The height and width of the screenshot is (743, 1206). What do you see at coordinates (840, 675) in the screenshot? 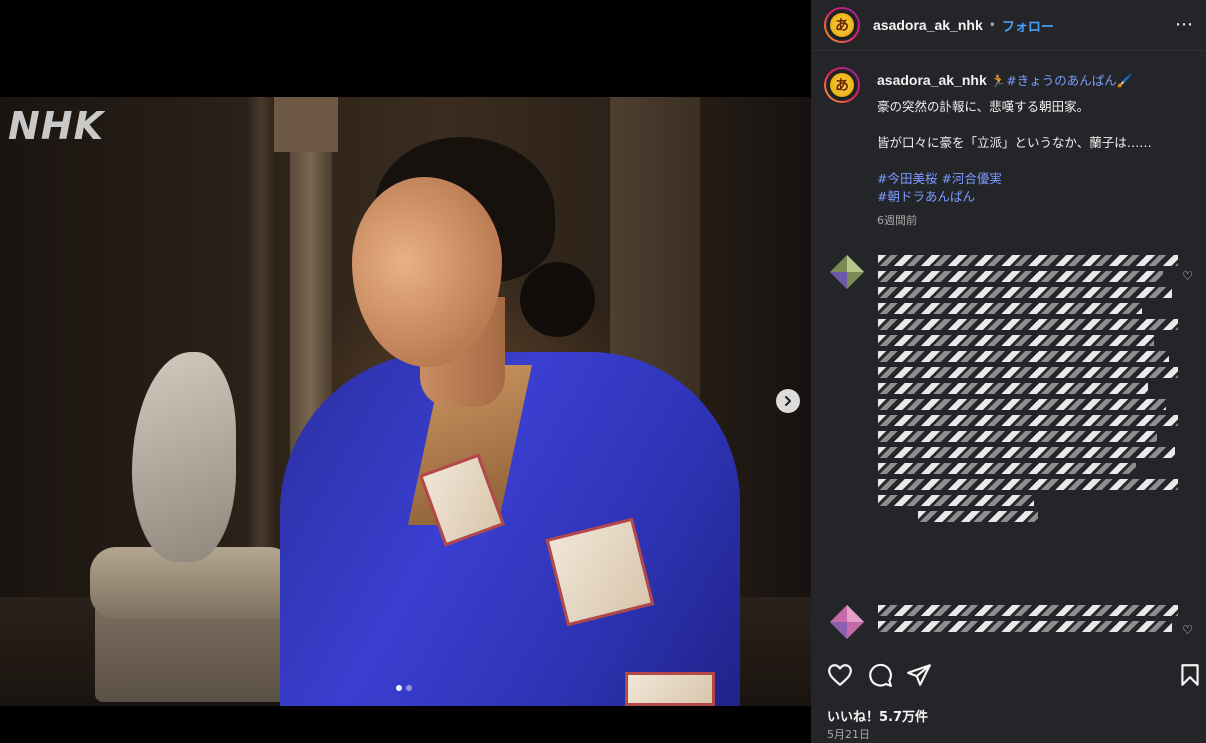
I see `heart-icon` at bounding box center [840, 675].